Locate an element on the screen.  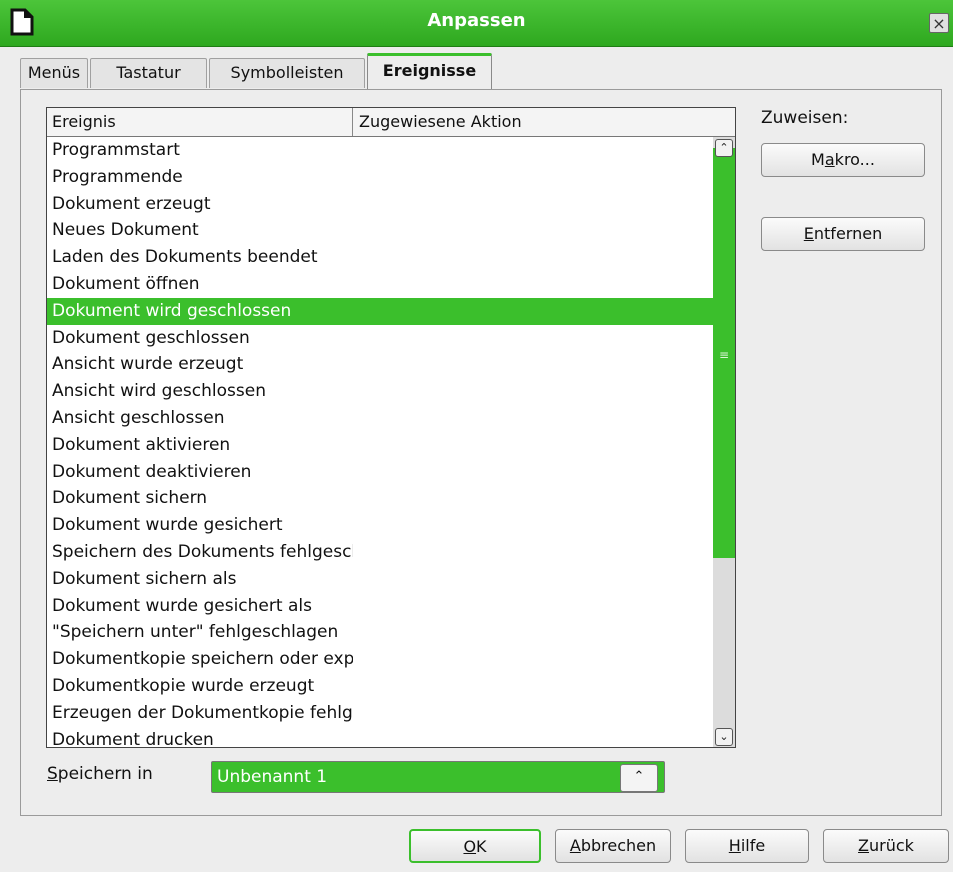
event-name-cell: Dokument drucken is located at coordinates (133, 738).